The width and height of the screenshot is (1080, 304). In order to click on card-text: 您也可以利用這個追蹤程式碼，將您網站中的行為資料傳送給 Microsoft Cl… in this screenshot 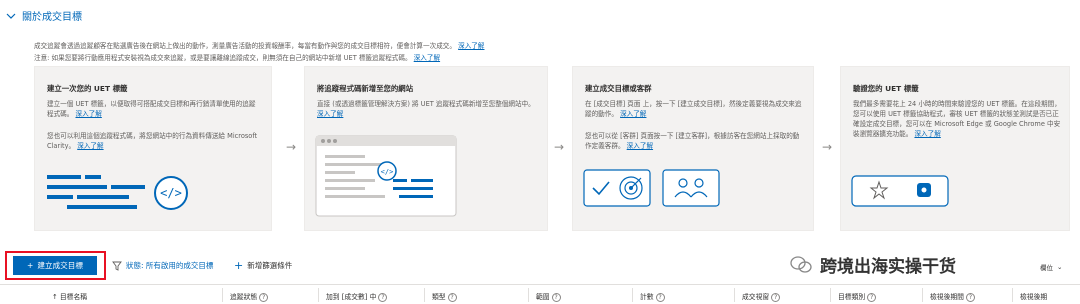, I will do `click(152, 141)`.